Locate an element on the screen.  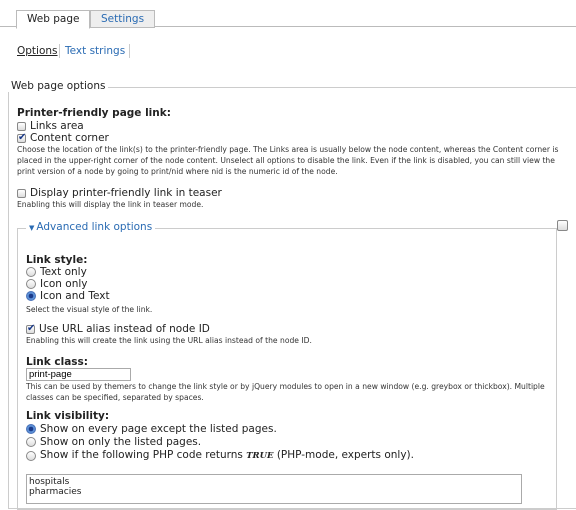
link-class-input is located at coordinates (78, 374).